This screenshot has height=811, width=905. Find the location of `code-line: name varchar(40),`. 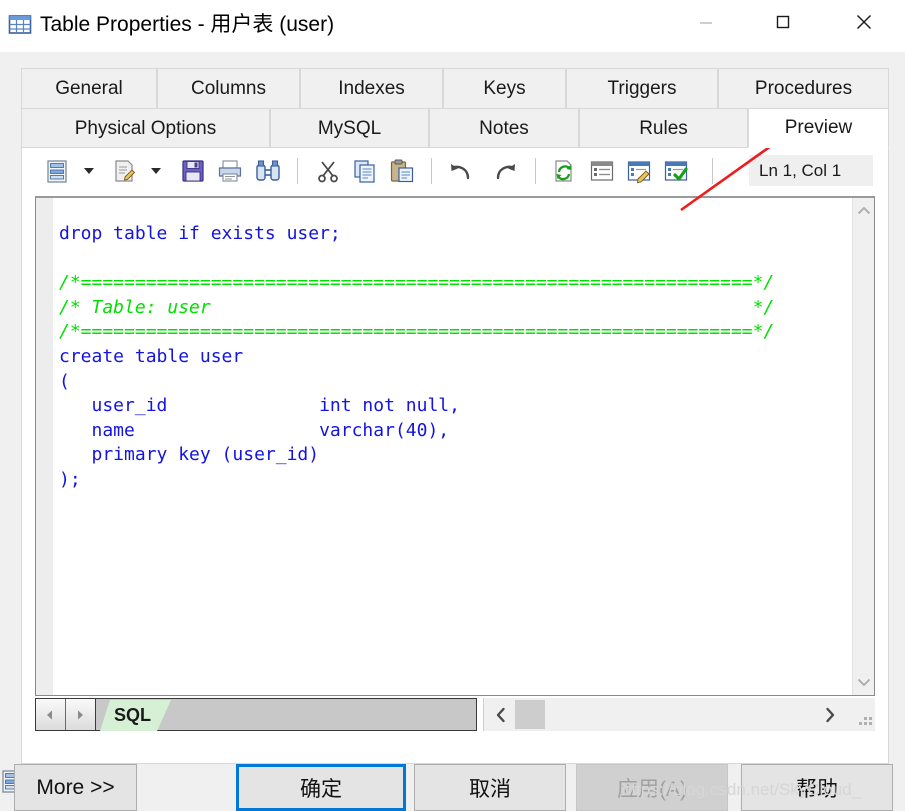

code-line: name varchar(40), is located at coordinates (254, 430).